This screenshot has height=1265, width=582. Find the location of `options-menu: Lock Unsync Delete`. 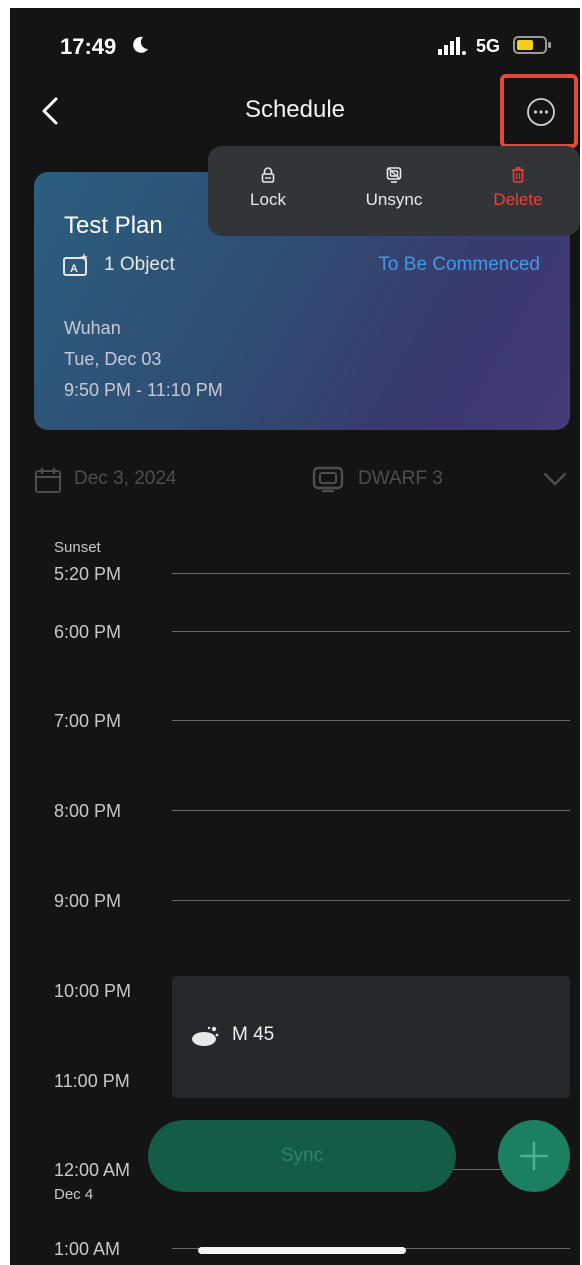

options-menu: Lock Unsync Delete is located at coordinates (394, 191).